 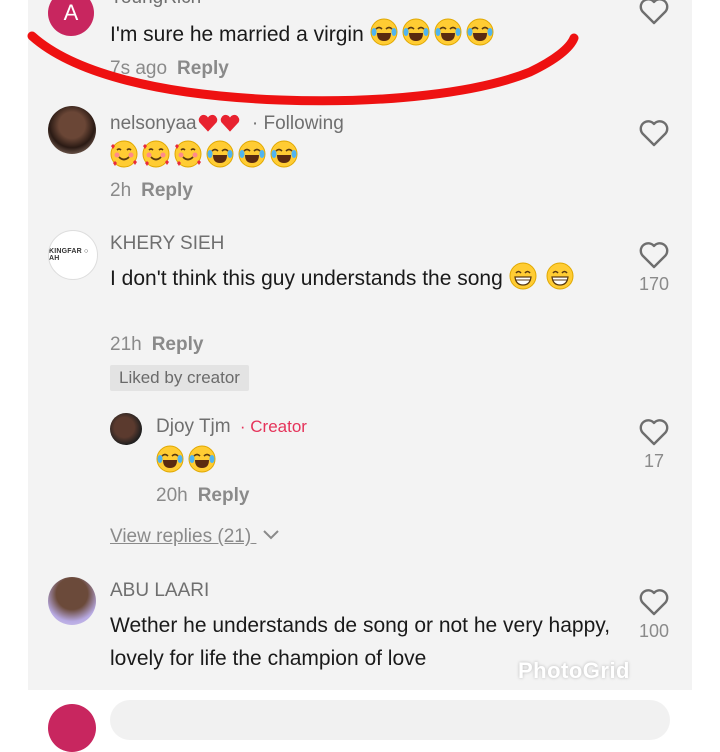 I want to click on view-replies-link: View replies (21), so click(x=195, y=537).